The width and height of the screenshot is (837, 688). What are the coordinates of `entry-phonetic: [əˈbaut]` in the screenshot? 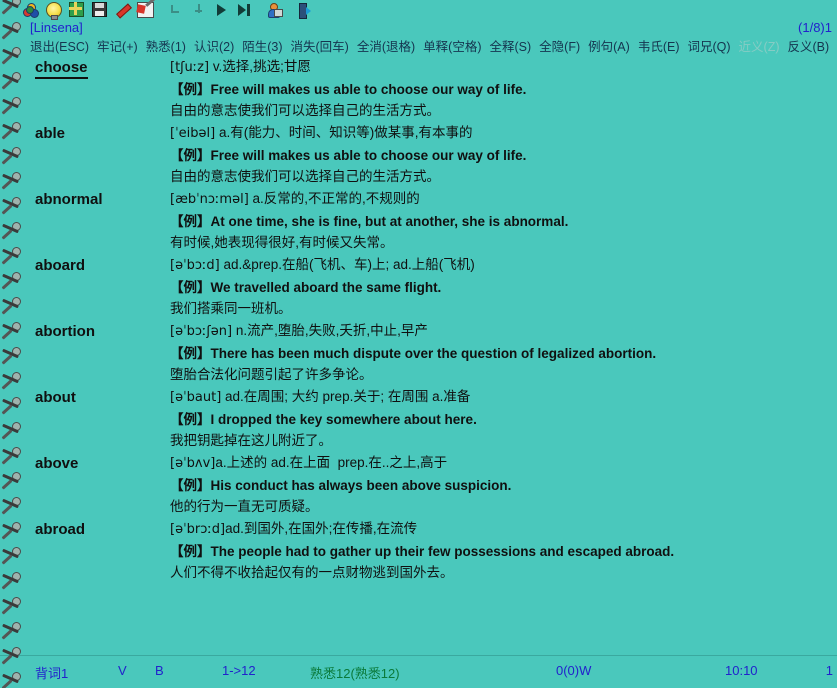 It's located at (196, 397).